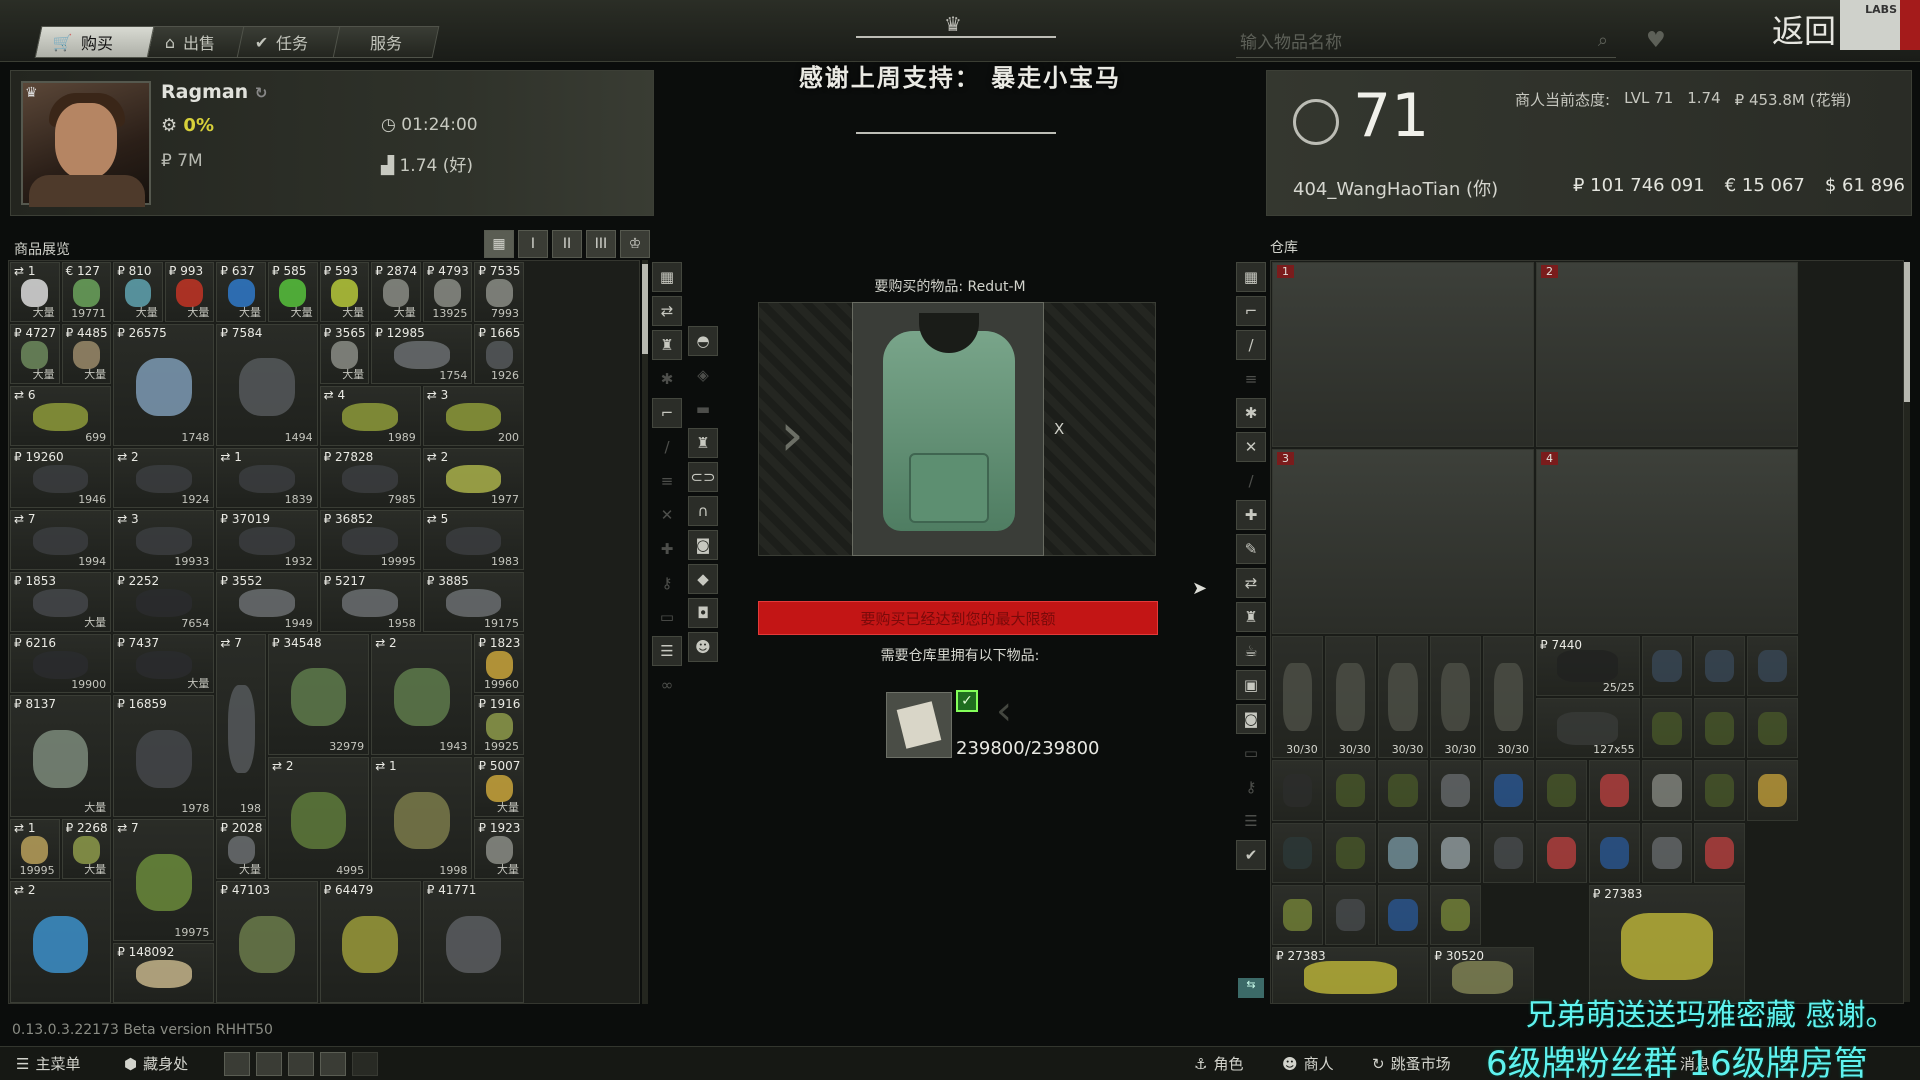  I want to click on stash-knife-icon: /, so click(1251, 345).